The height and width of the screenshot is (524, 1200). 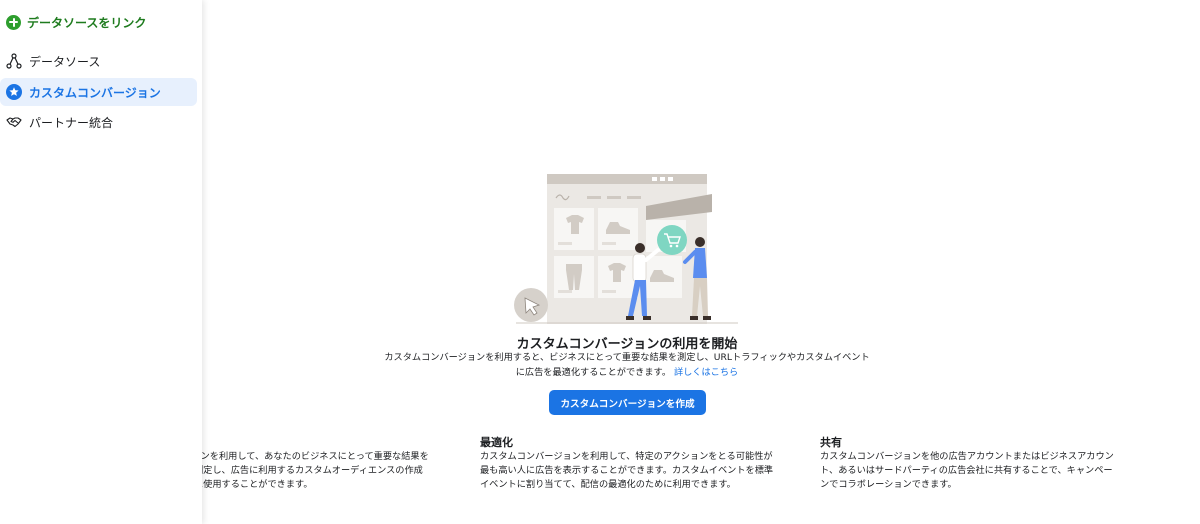 I want to click on sidebar-item-custom-conversions: カスタムコンバージョン, so click(x=98, y=92).